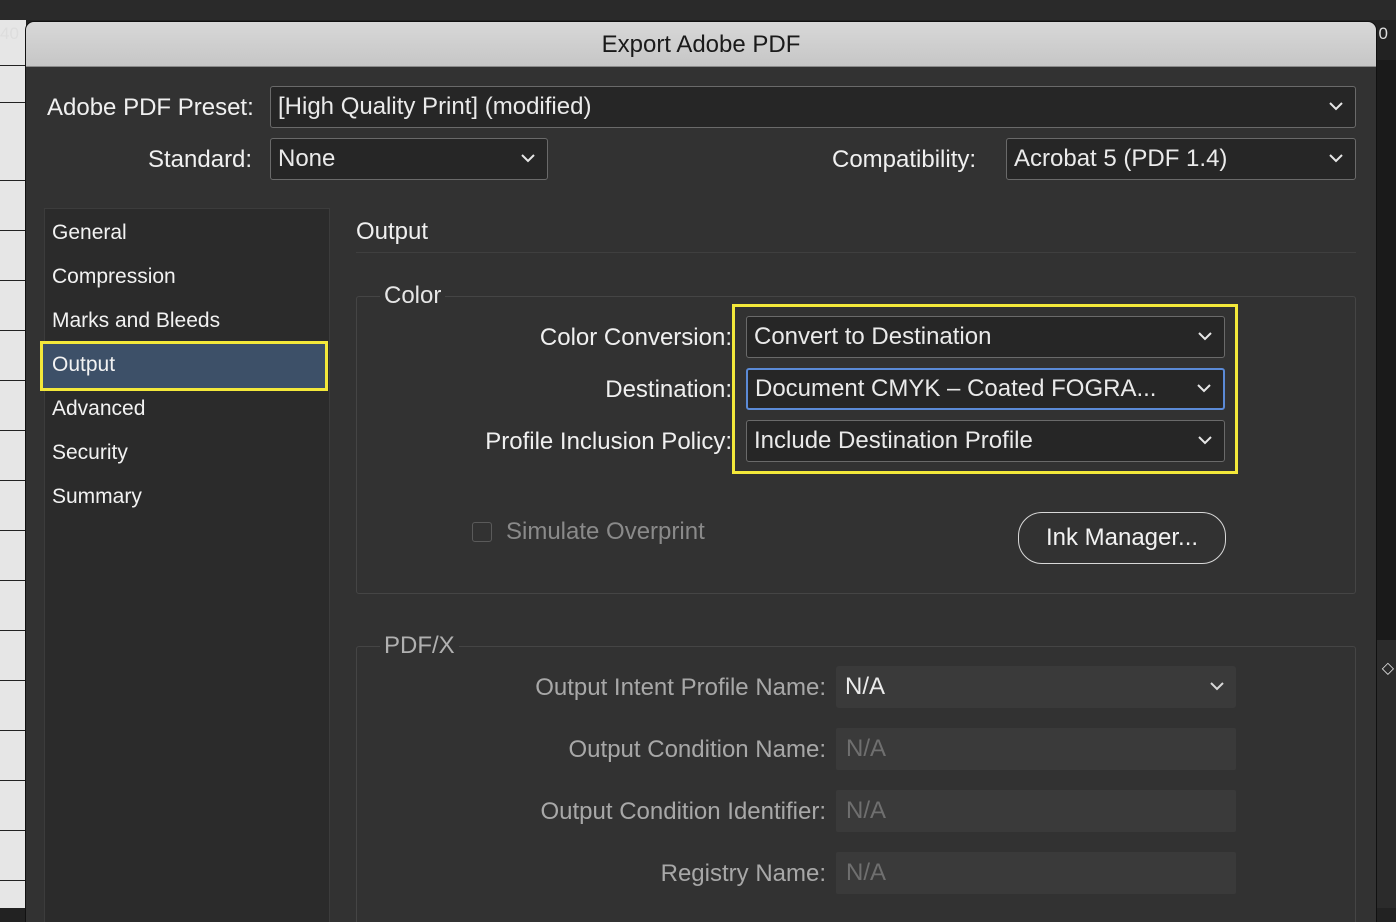 The height and width of the screenshot is (922, 1396). What do you see at coordinates (608, 441) in the screenshot?
I see `profile-policy-label: Profile Inclusion Policy:` at bounding box center [608, 441].